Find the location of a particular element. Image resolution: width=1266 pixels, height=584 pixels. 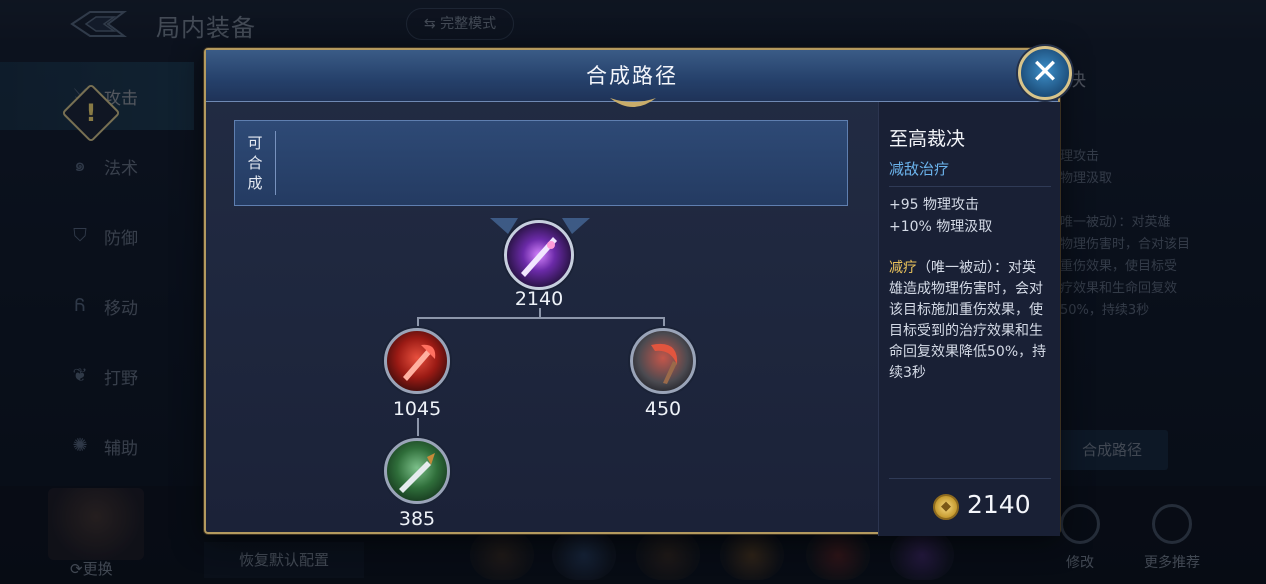

green-dagger-icon is located at coordinates (417, 471).